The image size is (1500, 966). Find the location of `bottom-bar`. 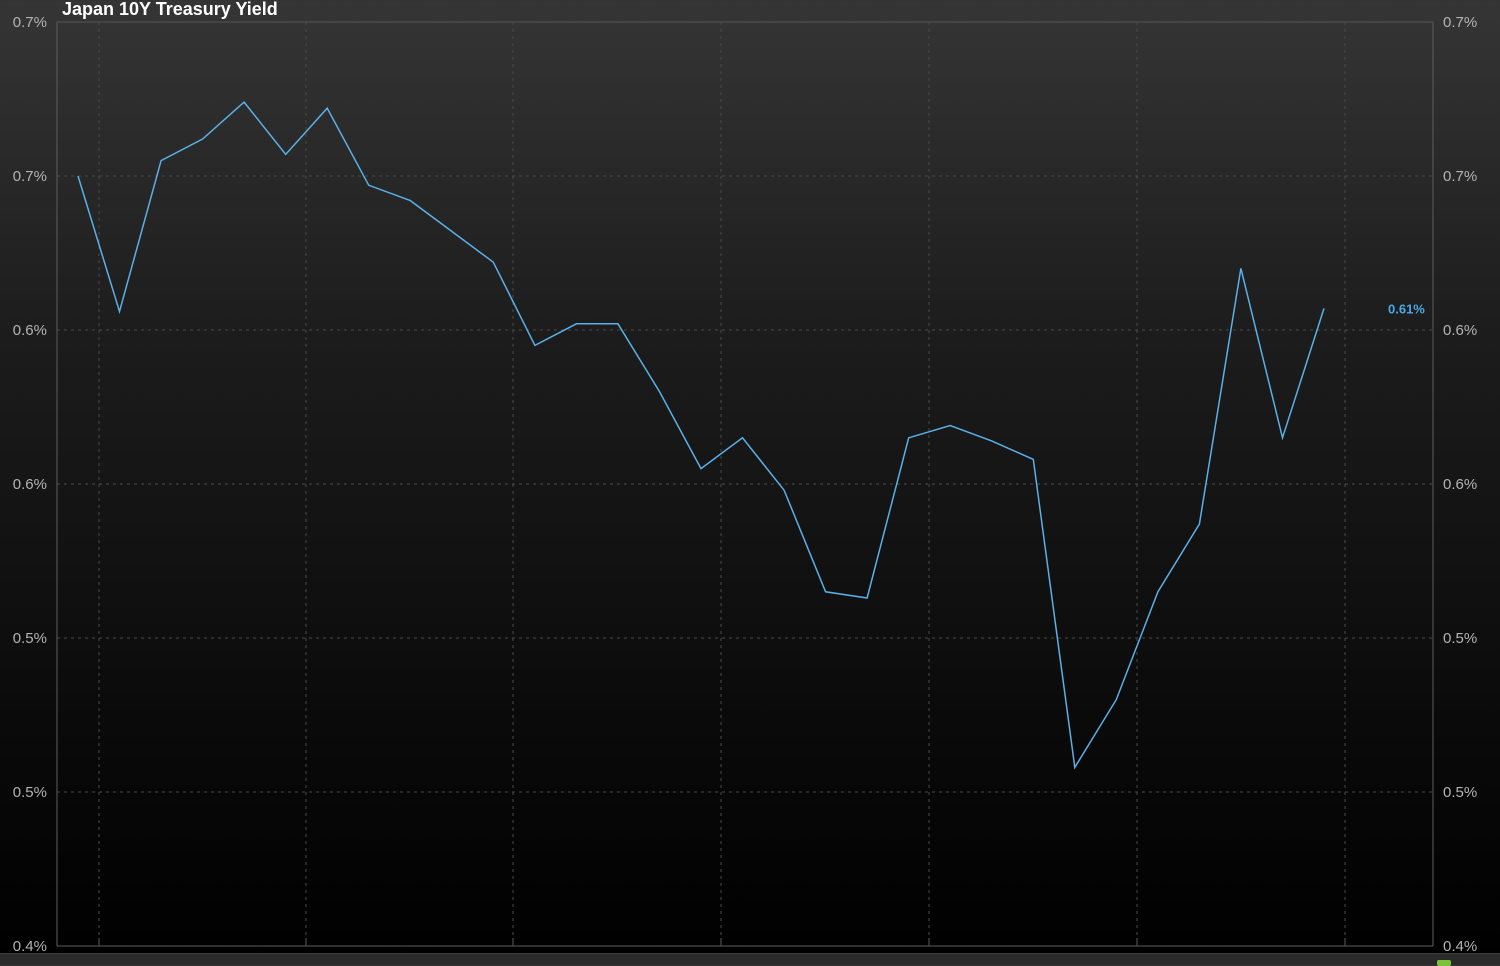

bottom-bar is located at coordinates (750, 959).